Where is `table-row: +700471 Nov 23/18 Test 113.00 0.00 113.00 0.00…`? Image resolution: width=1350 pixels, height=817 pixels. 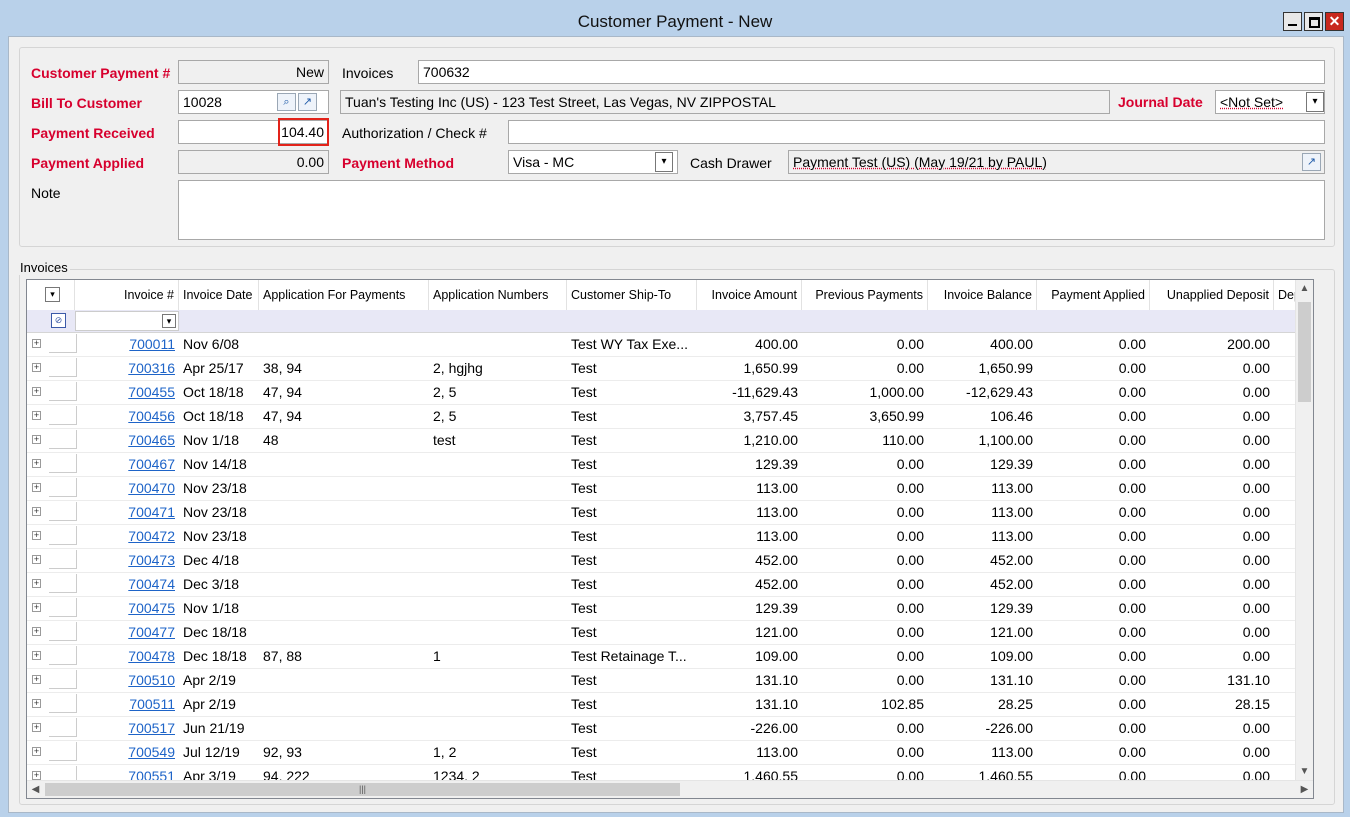 table-row: +700471 Nov 23/18 Test 113.00 0.00 113.00 0.00… is located at coordinates (662, 512).